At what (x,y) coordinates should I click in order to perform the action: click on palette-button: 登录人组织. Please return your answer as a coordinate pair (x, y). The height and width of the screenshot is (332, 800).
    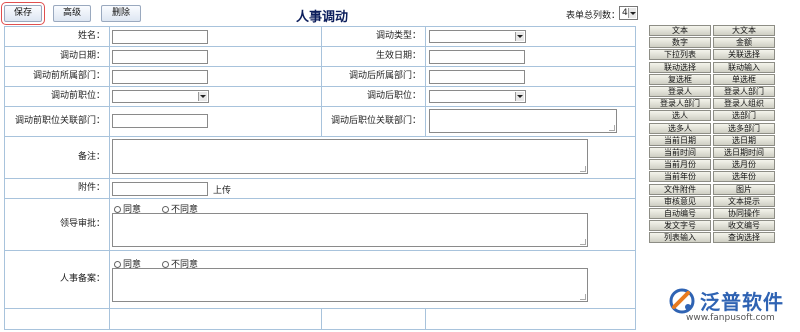
    Looking at the image, I should click on (744, 104).